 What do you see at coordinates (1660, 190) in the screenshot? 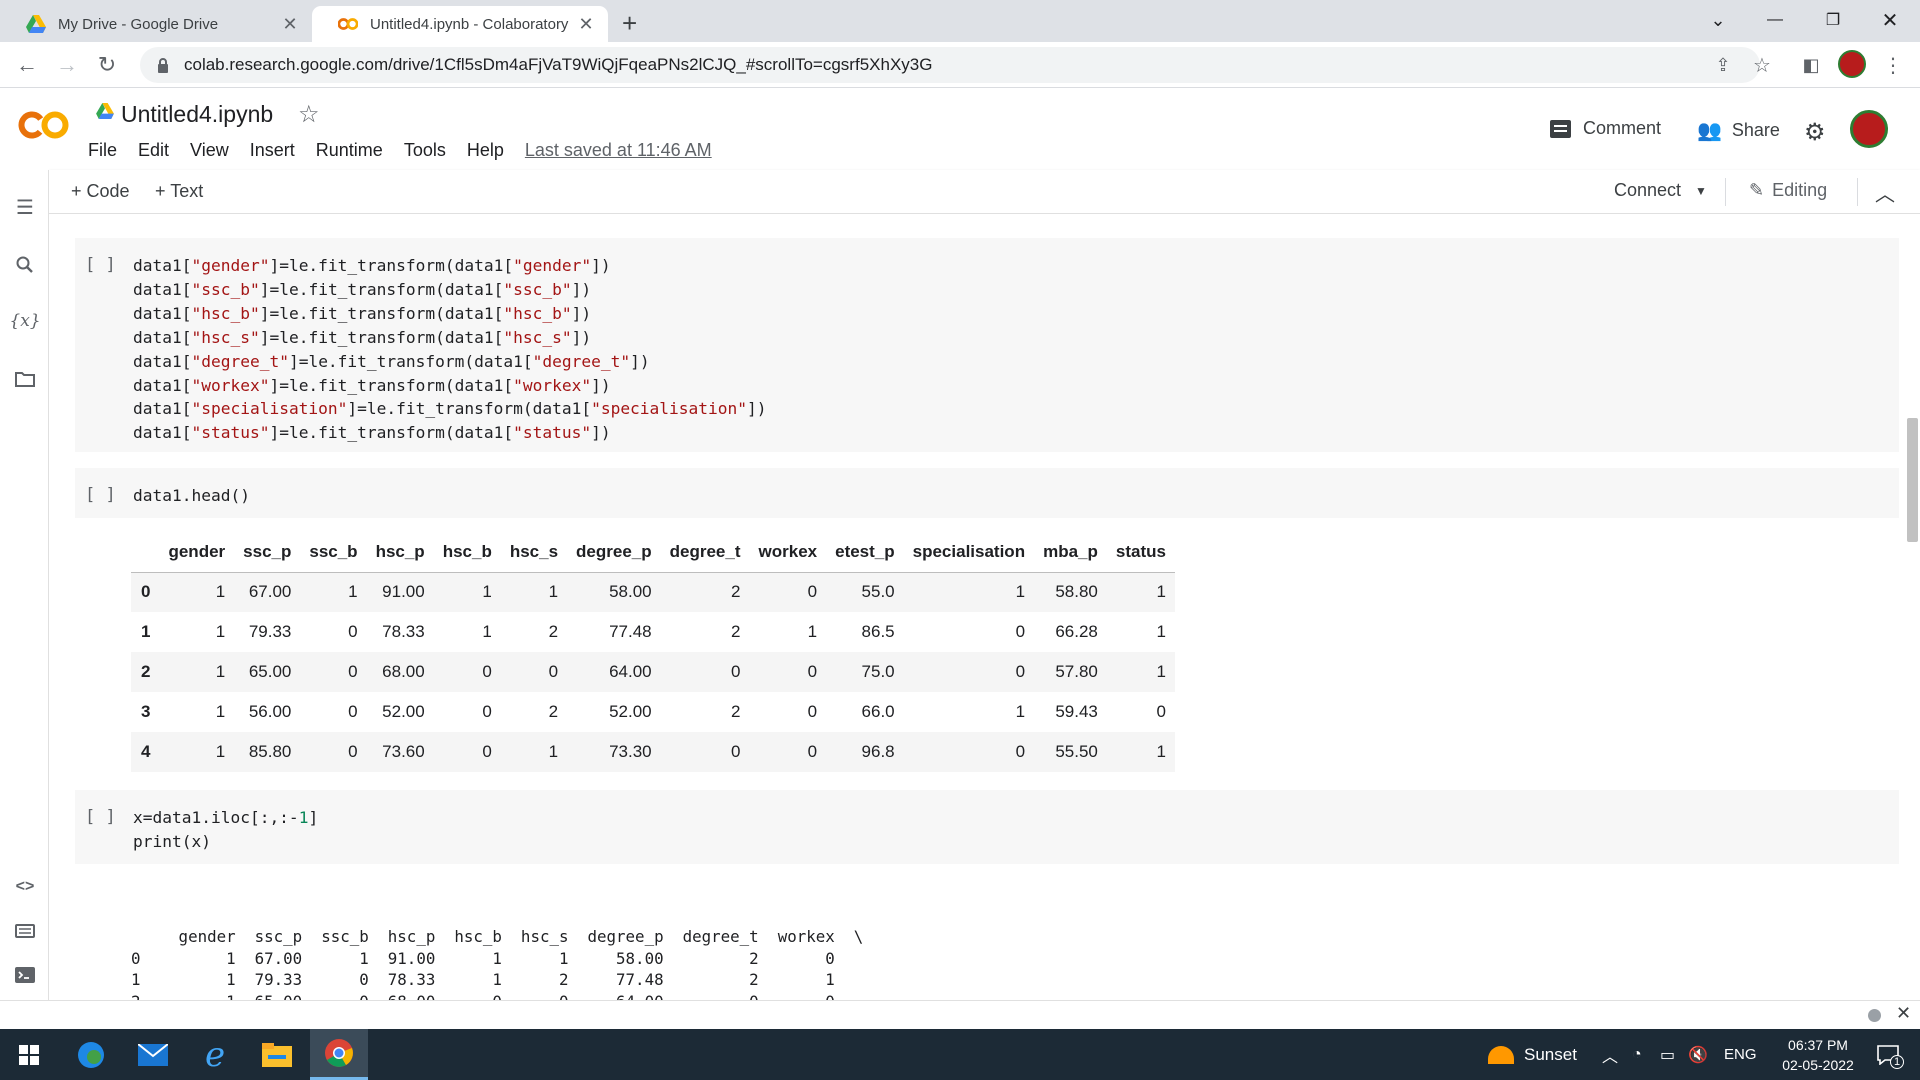
I see `connect-button: Connect ▼` at bounding box center [1660, 190].